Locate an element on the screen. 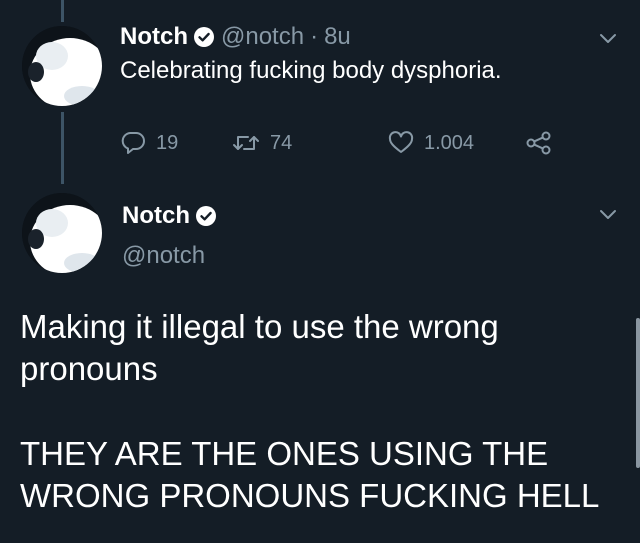 The width and height of the screenshot is (640, 543). reply-button: 19 is located at coordinates (149, 143).